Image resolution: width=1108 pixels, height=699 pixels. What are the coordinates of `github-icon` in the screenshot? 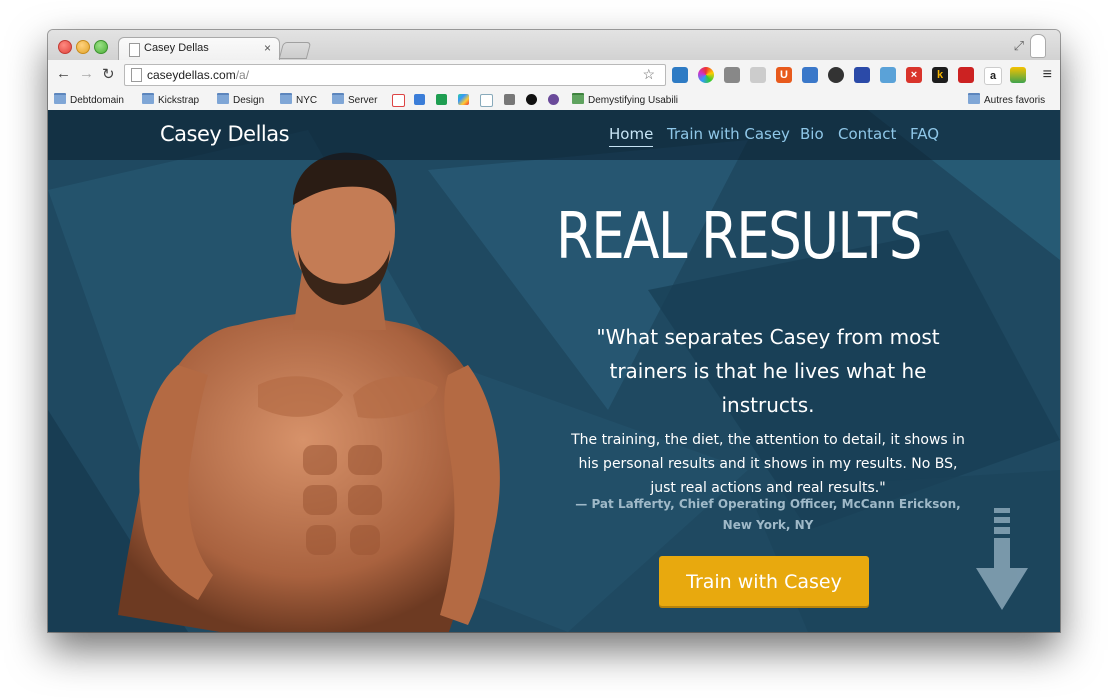 It's located at (531, 99).